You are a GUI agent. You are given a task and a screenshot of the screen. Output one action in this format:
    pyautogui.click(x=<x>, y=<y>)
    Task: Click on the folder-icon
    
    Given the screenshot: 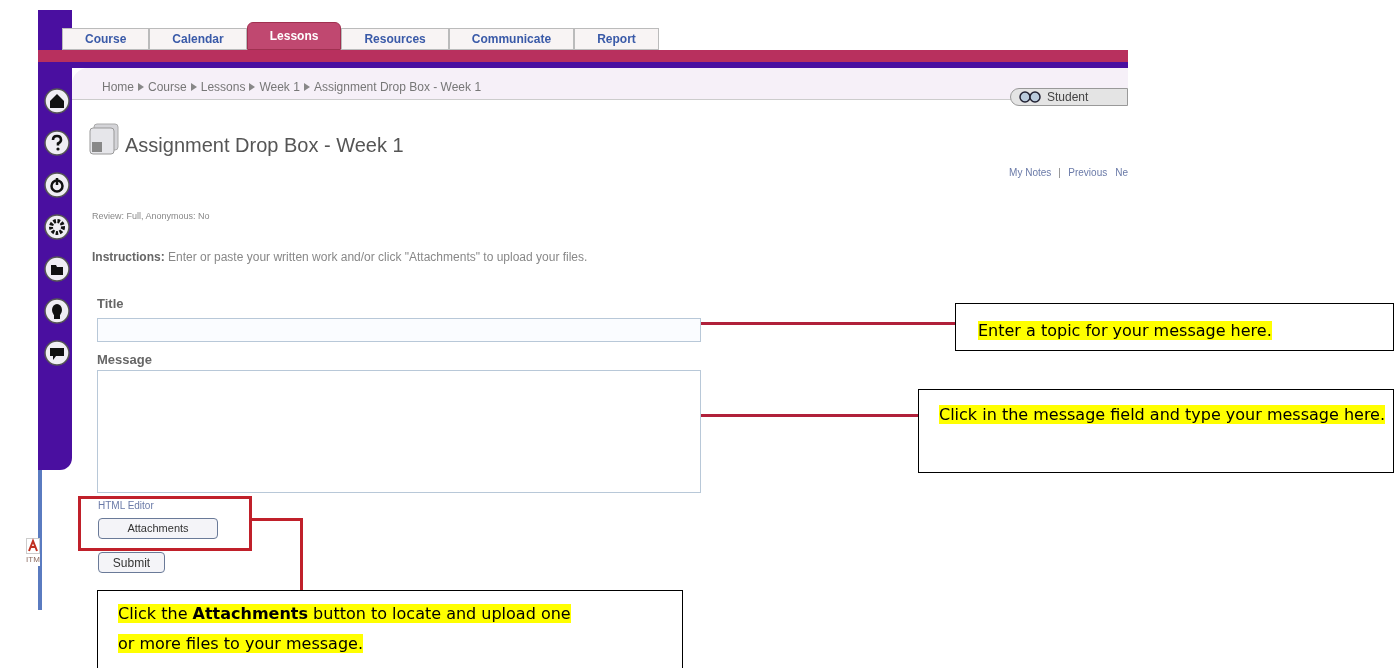 What is the action you would take?
    pyautogui.click(x=57, y=269)
    